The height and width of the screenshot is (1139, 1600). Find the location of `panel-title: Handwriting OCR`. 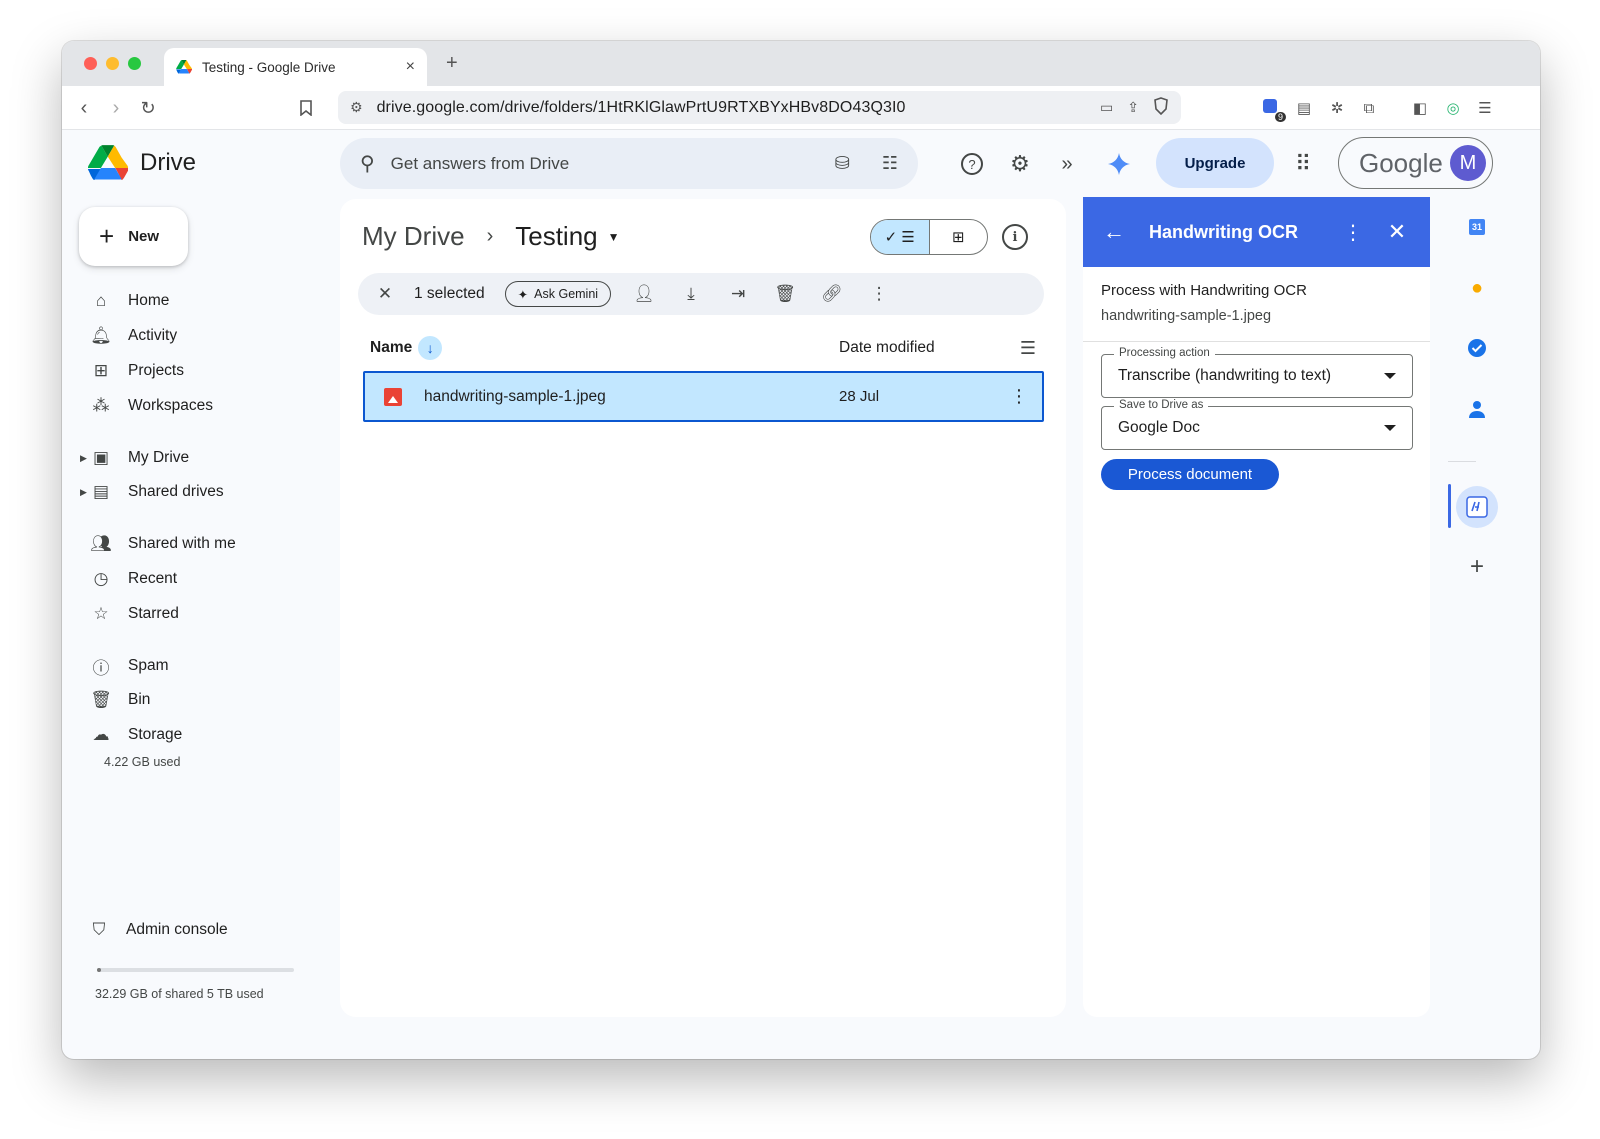

panel-title: Handwriting OCR is located at coordinates (1223, 231).